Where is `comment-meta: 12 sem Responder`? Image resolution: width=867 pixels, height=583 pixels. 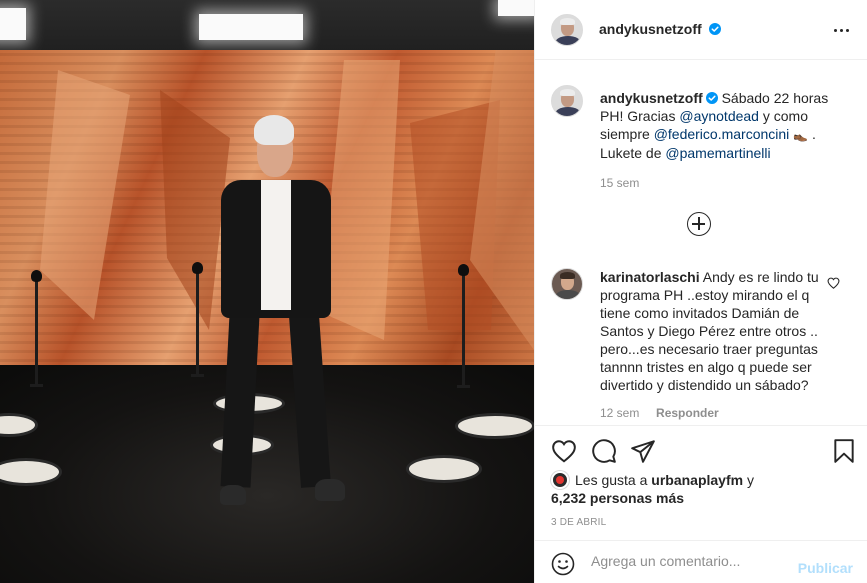
comment-meta: 12 sem Responder is located at coordinates (710, 413).